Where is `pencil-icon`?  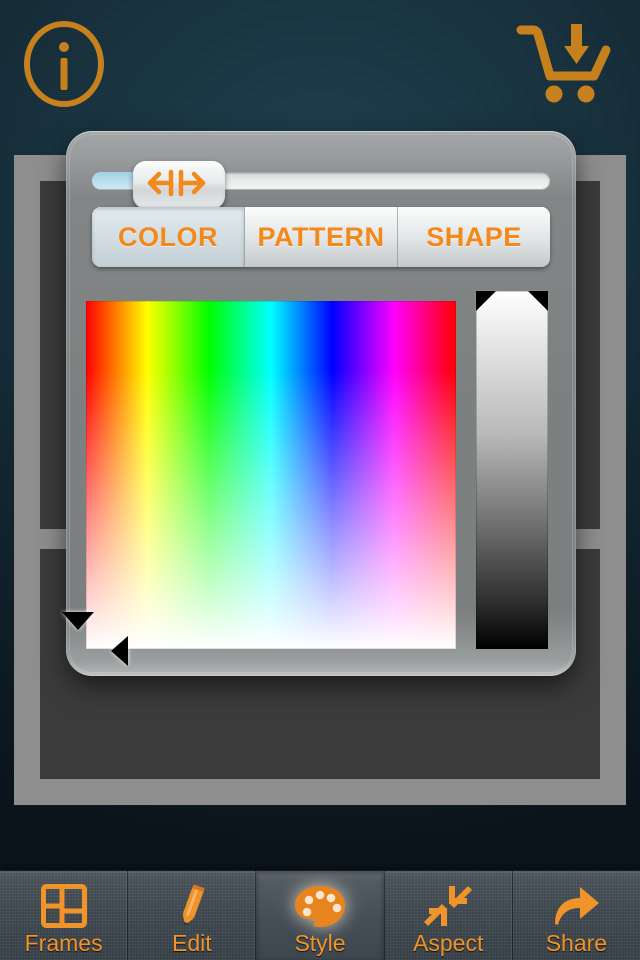
pencil-icon is located at coordinates (192, 906).